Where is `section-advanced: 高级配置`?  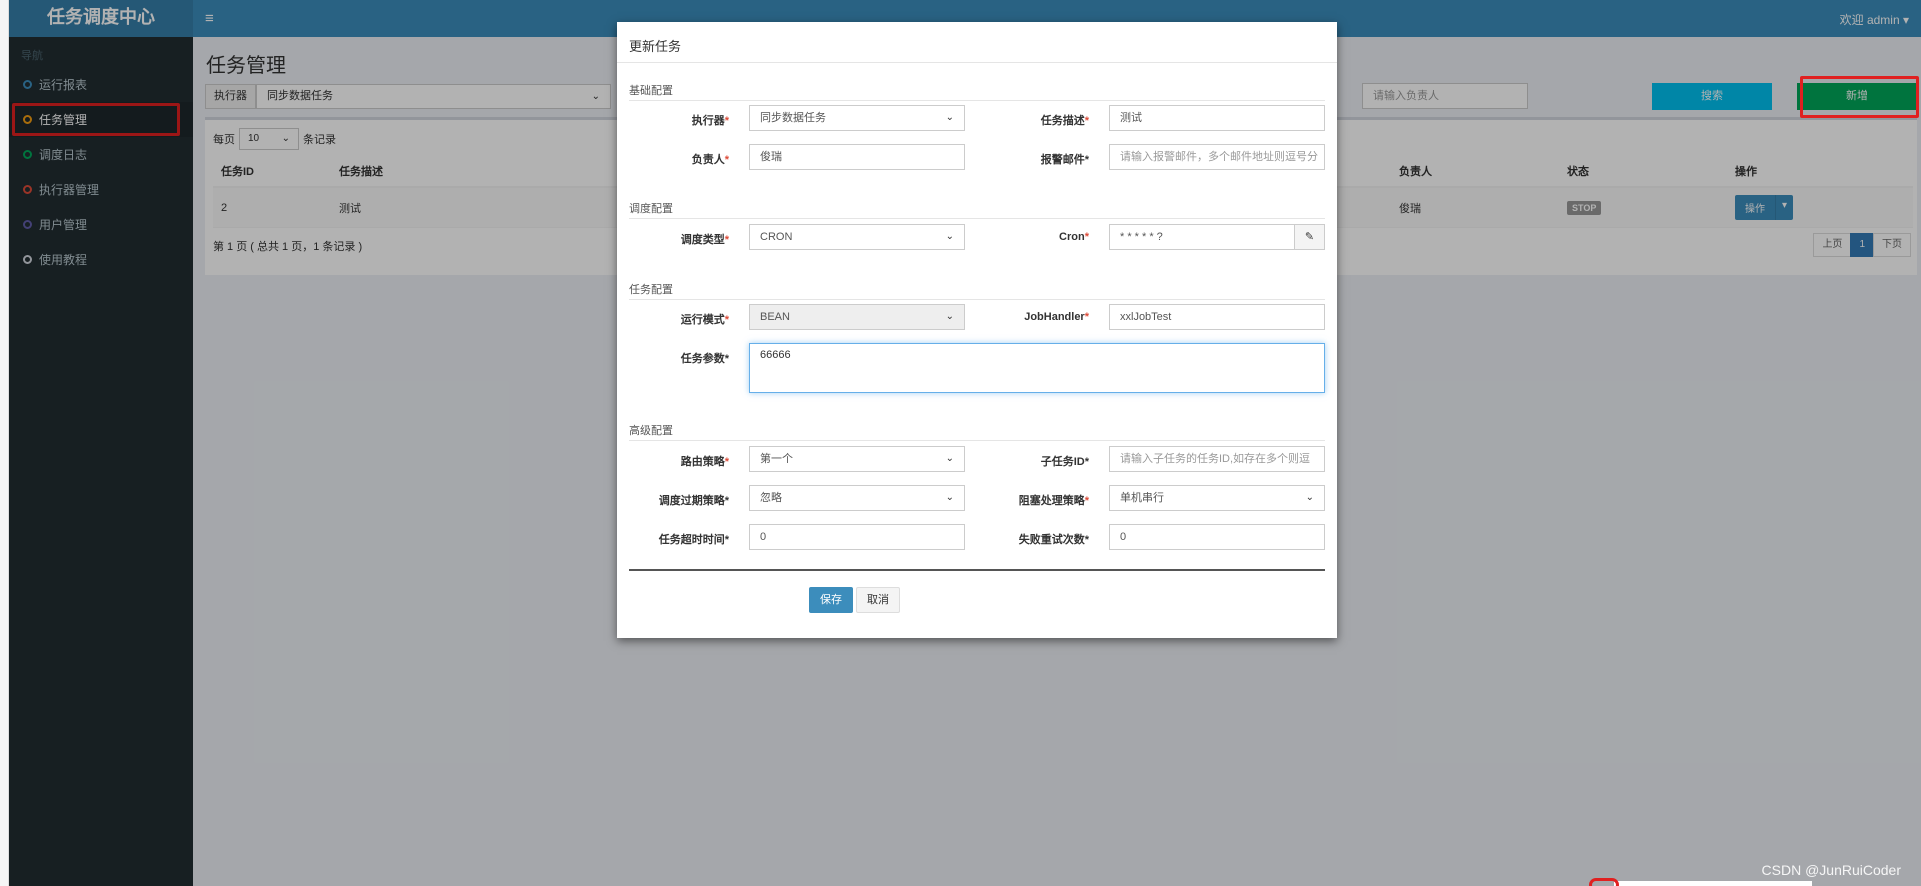 section-advanced: 高级配置 is located at coordinates (977, 431).